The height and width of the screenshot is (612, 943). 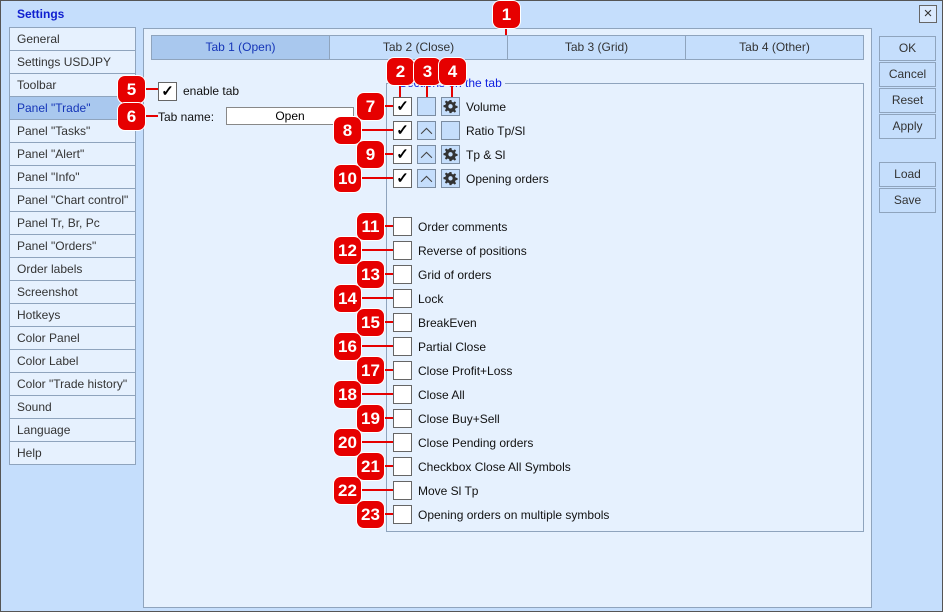 What do you see at coordinates (427, 71) in the screenshot?
I see `callout-badge: 3` at bounding box center [427, 71].